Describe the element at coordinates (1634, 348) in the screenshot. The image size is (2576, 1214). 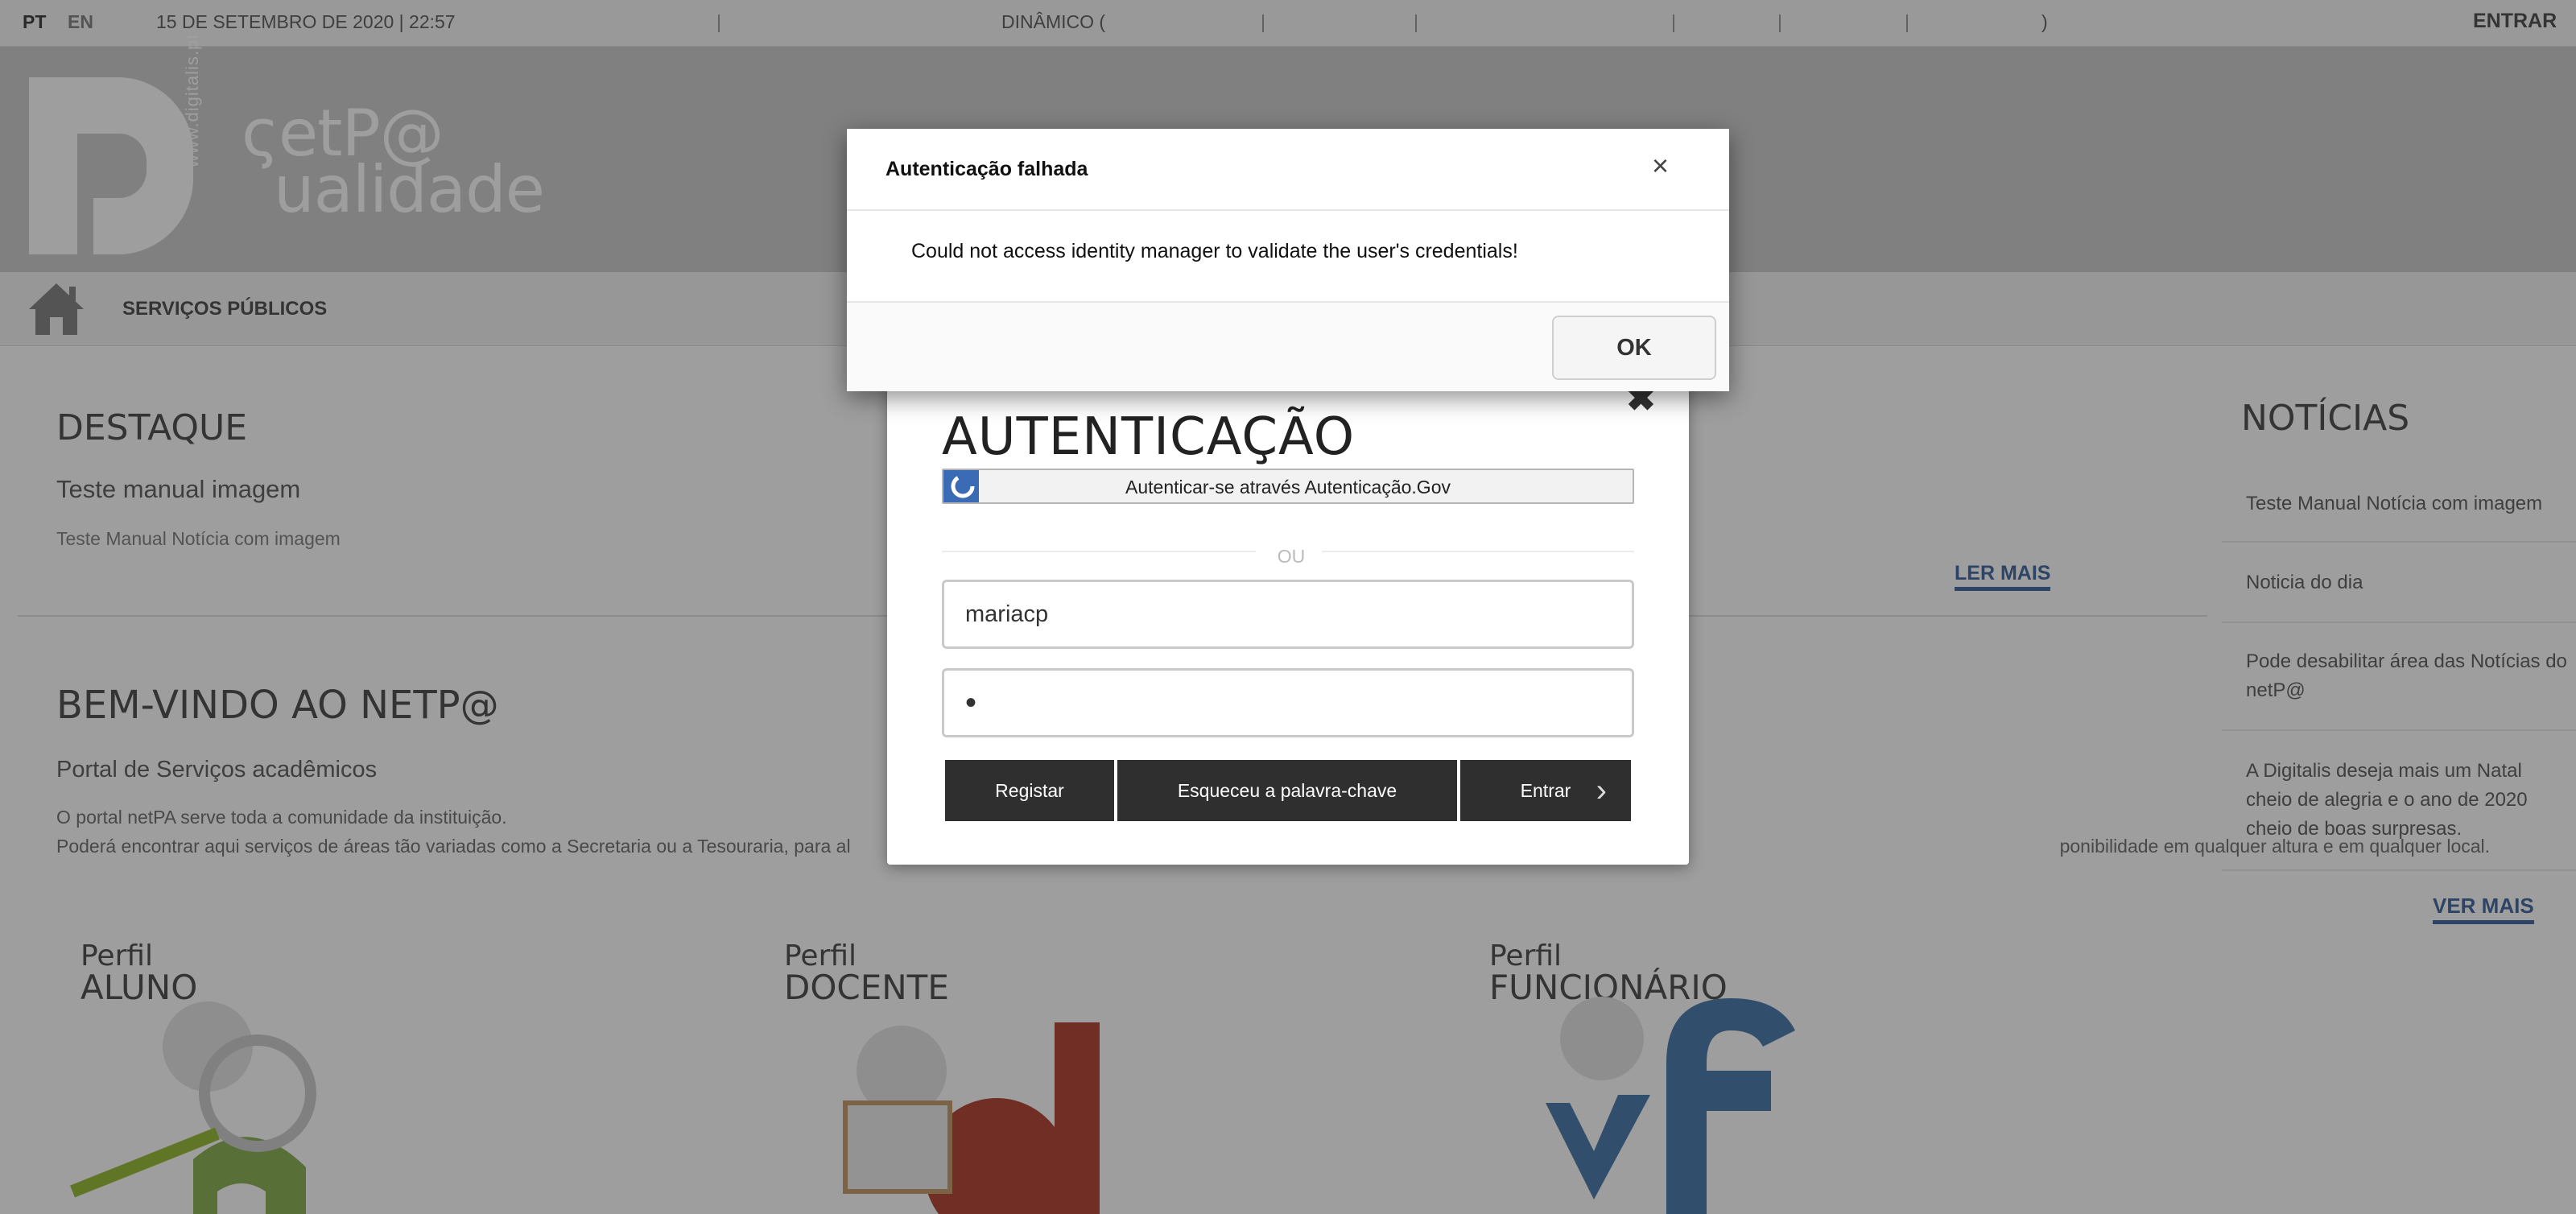
I see `ok-button: OK` at that location.